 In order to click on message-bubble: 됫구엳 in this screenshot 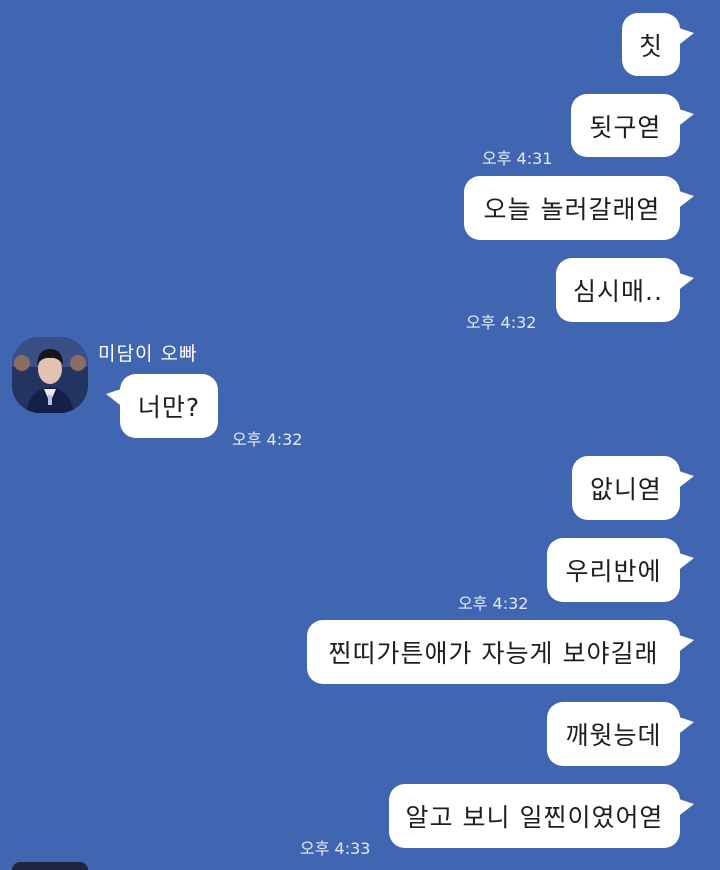, I will do `click(632, 125)`.